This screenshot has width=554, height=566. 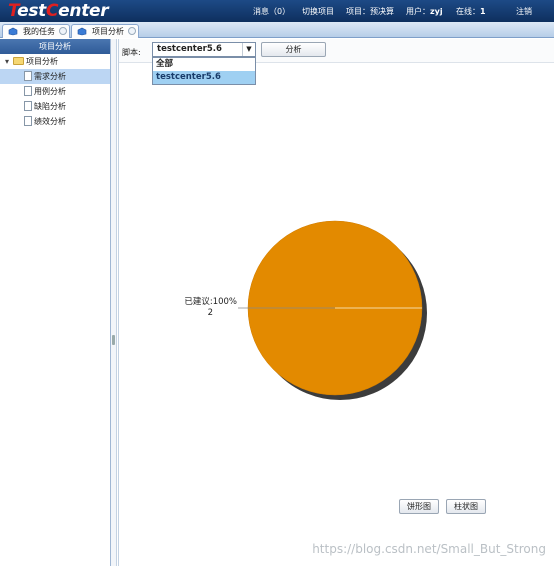 I want to click on switch-project-link: 切换项目, so click(x=318, y=11).